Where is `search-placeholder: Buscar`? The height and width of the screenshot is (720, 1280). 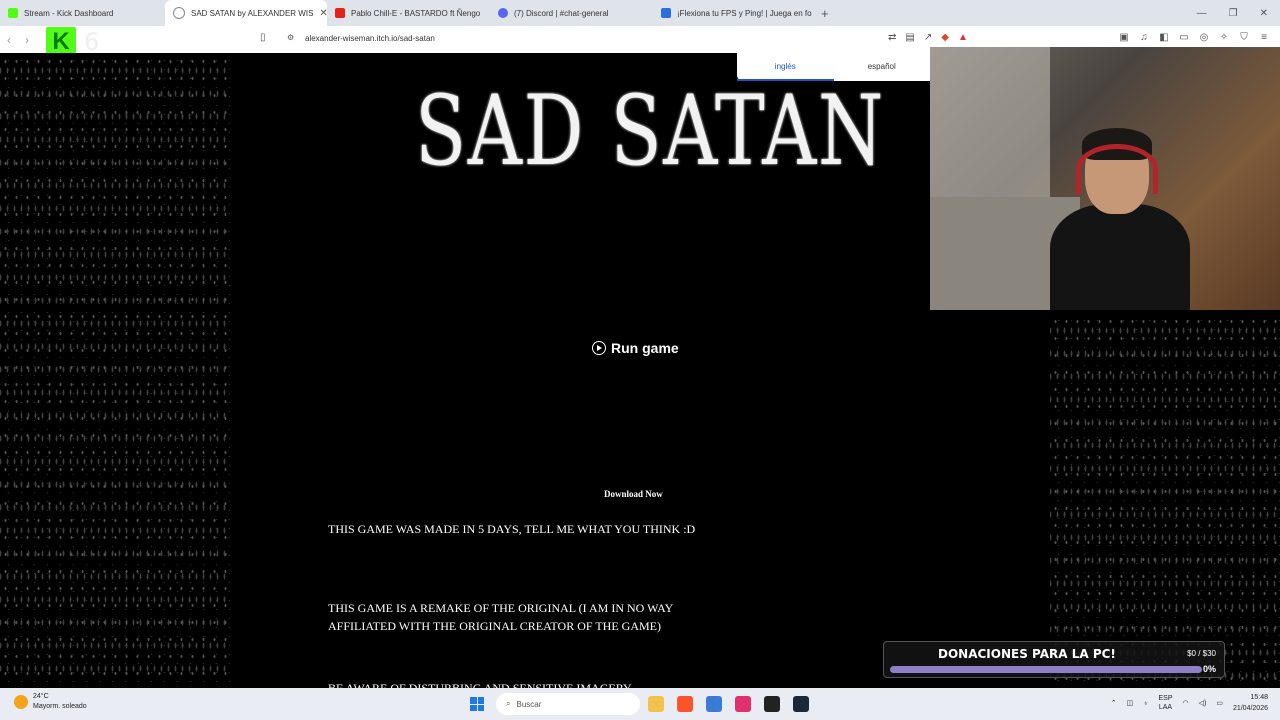
search-placeholder: Buscar is located at coordinates (529, 704).